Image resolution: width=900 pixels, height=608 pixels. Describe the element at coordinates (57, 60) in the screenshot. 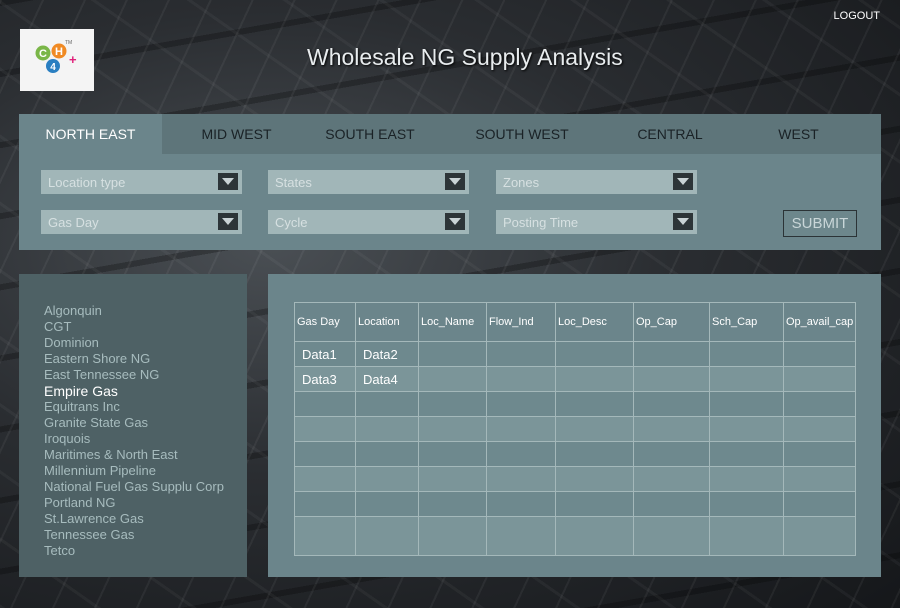

I see `ch4-logo: C H 4 TM +` at that location.